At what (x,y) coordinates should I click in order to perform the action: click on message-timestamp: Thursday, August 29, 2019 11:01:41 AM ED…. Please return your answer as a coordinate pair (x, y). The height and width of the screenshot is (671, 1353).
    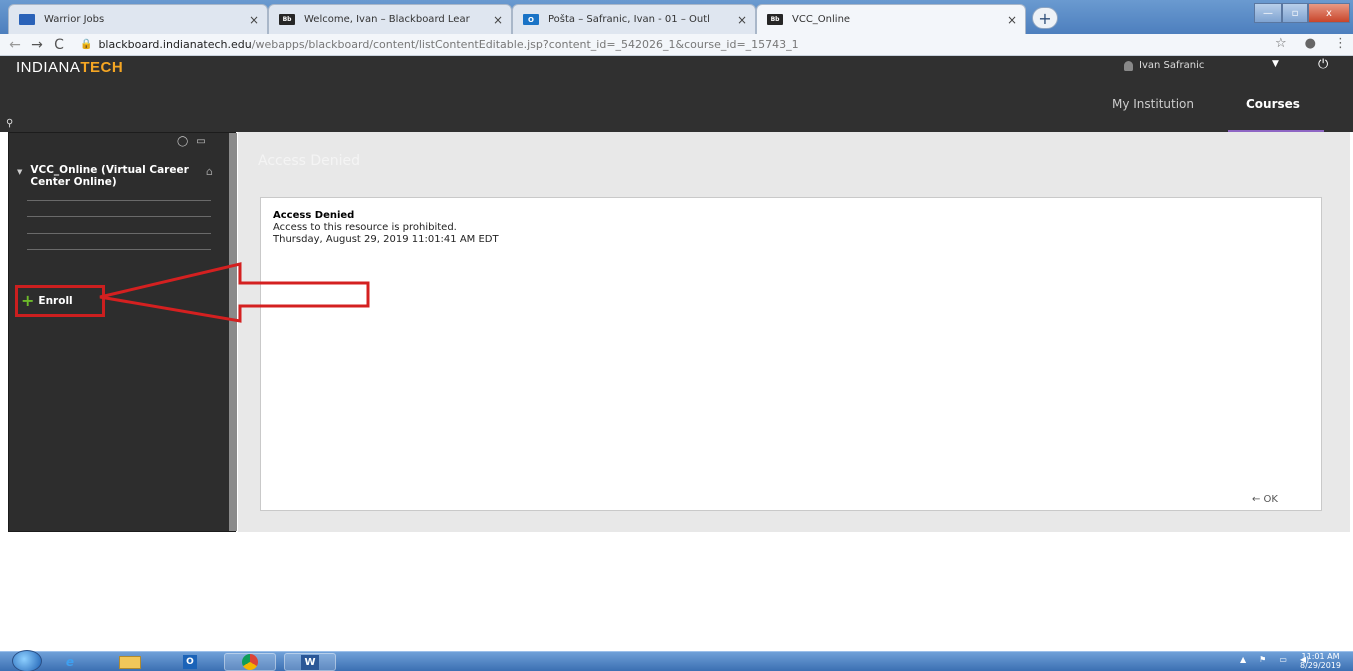
    Looking at the image, I should click on (386, 239).